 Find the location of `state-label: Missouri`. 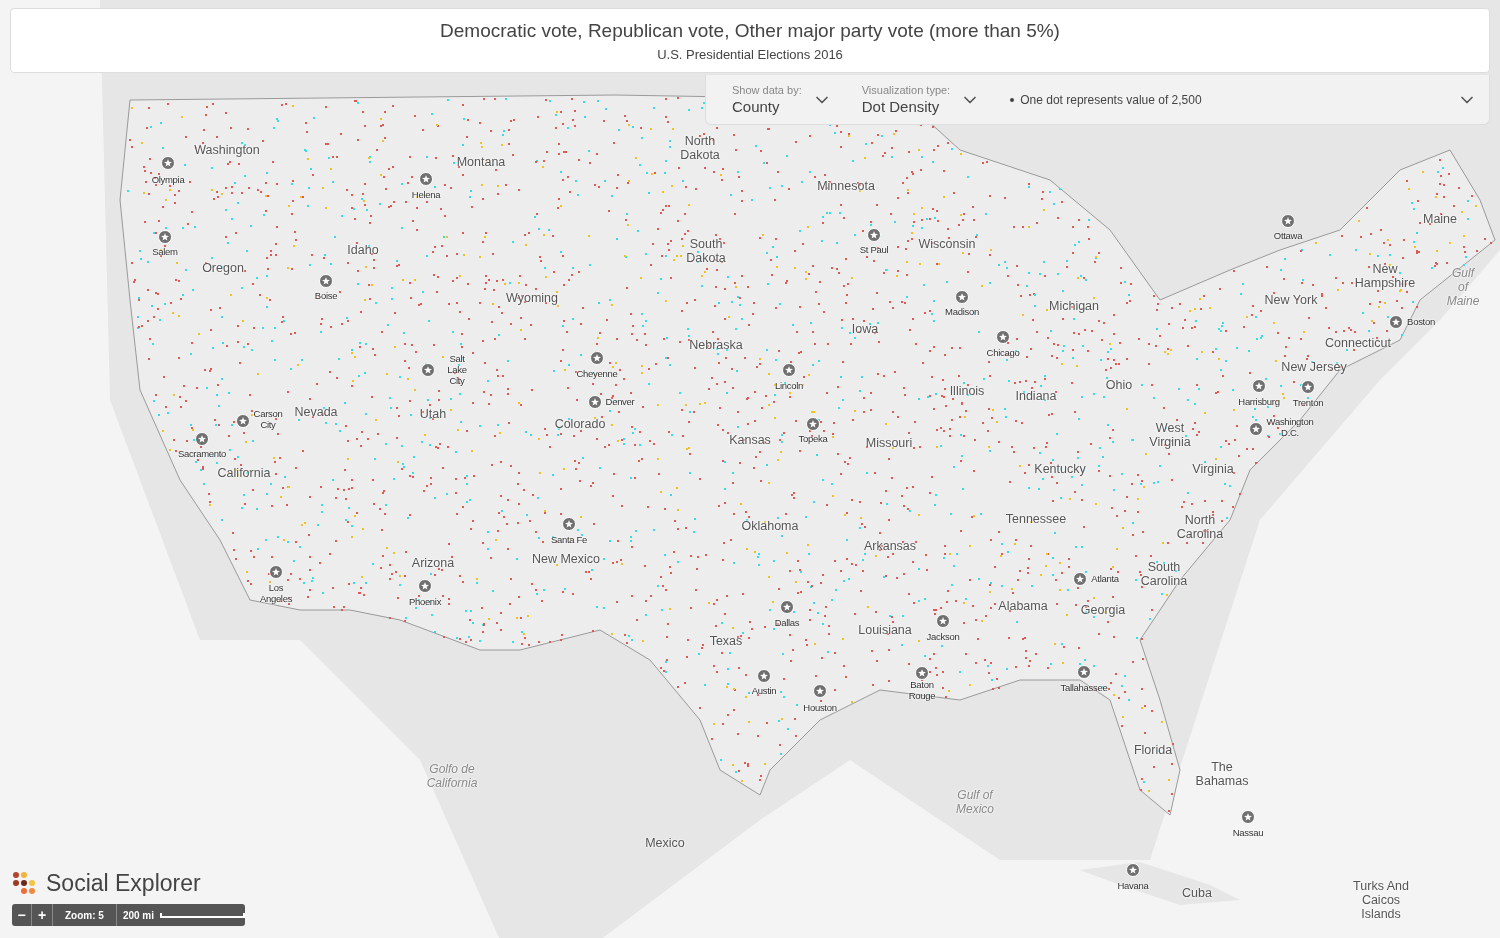

state-label: Missouri is located at coordinates (889, 443).